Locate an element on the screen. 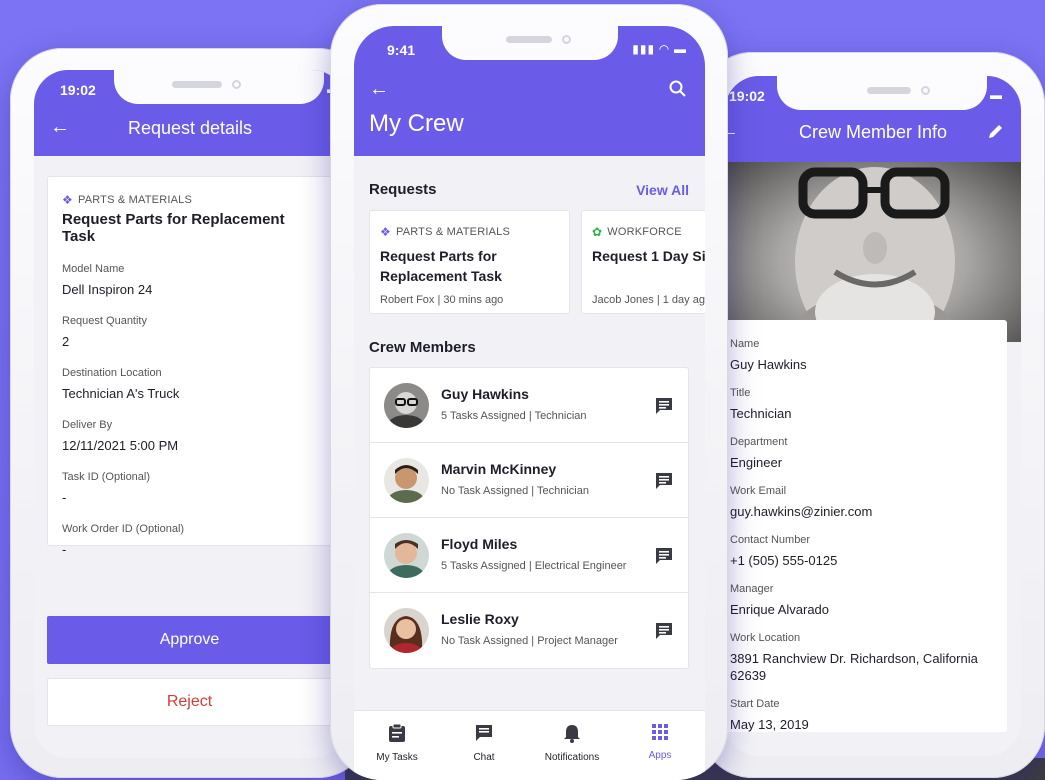  field-value: Technician A's Truck is located at coordinates (121, 393).